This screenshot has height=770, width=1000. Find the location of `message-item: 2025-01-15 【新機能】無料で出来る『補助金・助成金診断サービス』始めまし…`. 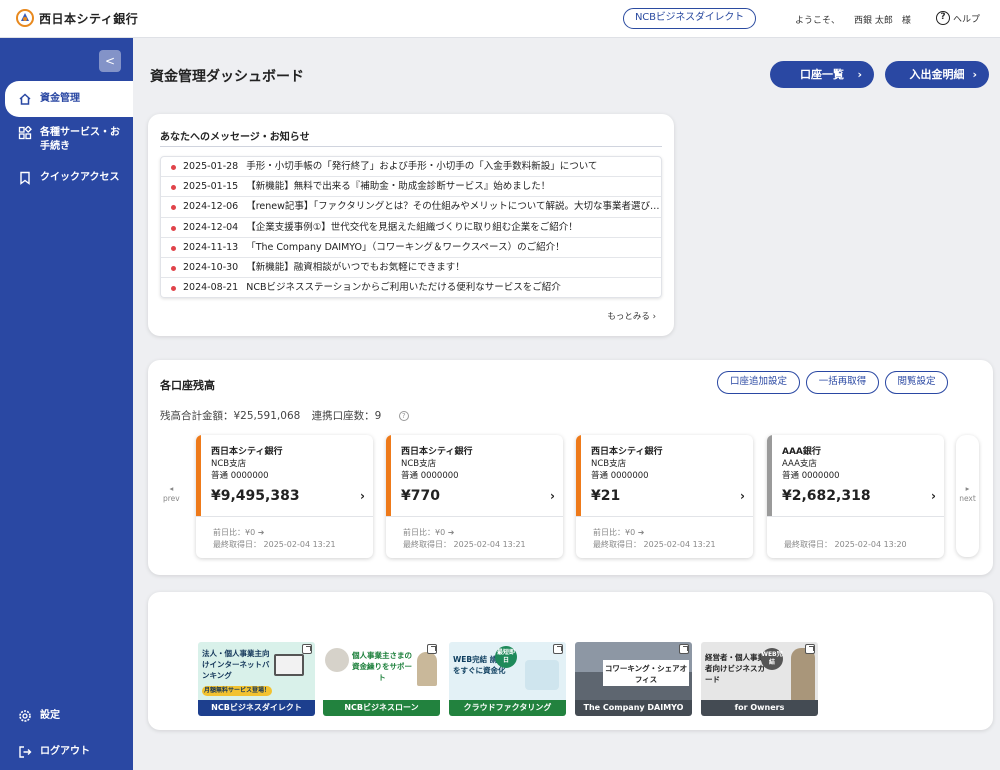

message-item: 2025-01-15 【新機能】無料で出来る『補助金・助成金診断サービス』始めまし… is located at coordinates (411, 187).